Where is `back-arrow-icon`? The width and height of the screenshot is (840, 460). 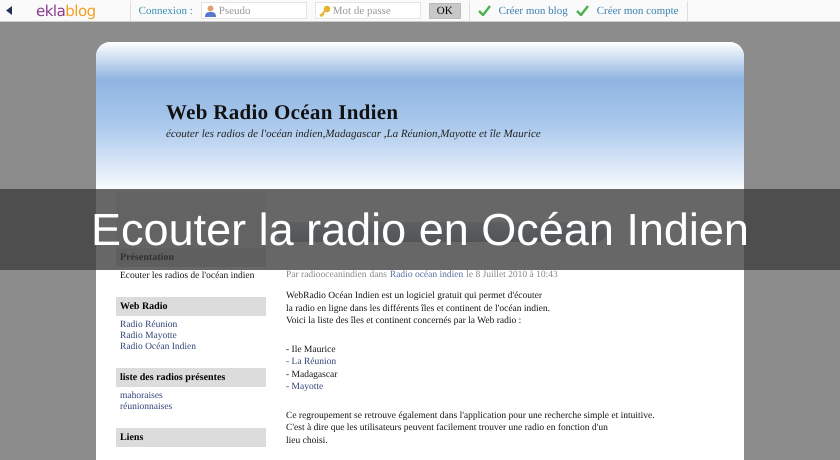 back-arrow-icon is located at coordinates (9, 10).